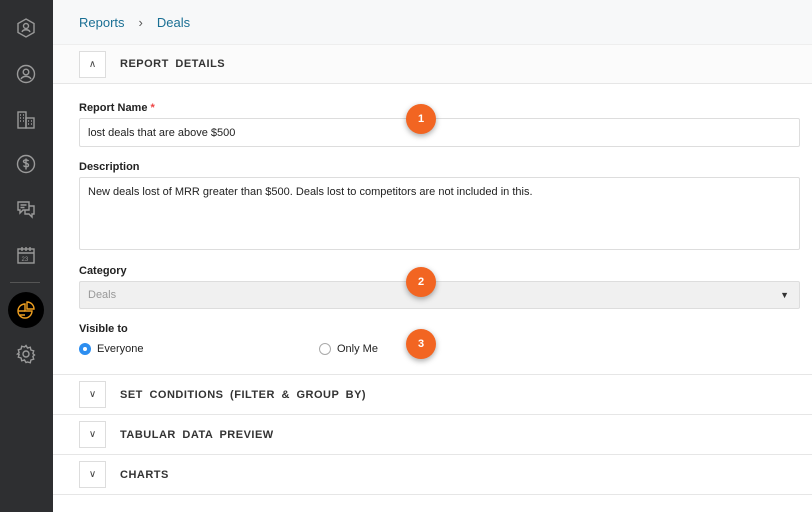 This screenshot has height=512, width=812. Describe the element at coordinates (421, 282) in the screenshot. I see `step-badge-2: 2` at that location.